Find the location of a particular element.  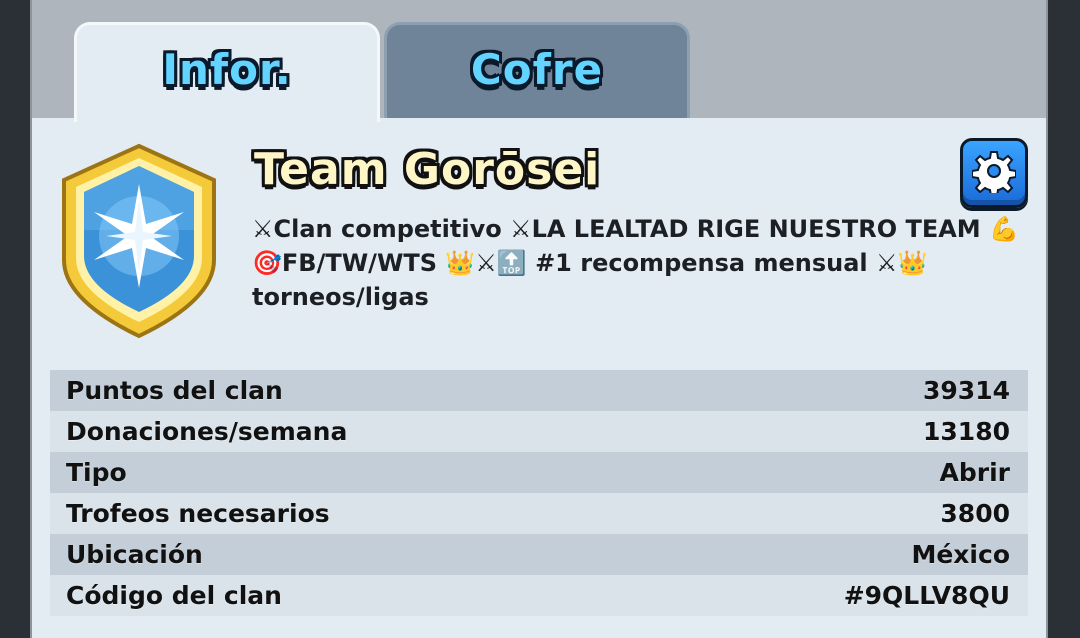

stat-row-location: Ubicación México is located at coordinates (539, 554).